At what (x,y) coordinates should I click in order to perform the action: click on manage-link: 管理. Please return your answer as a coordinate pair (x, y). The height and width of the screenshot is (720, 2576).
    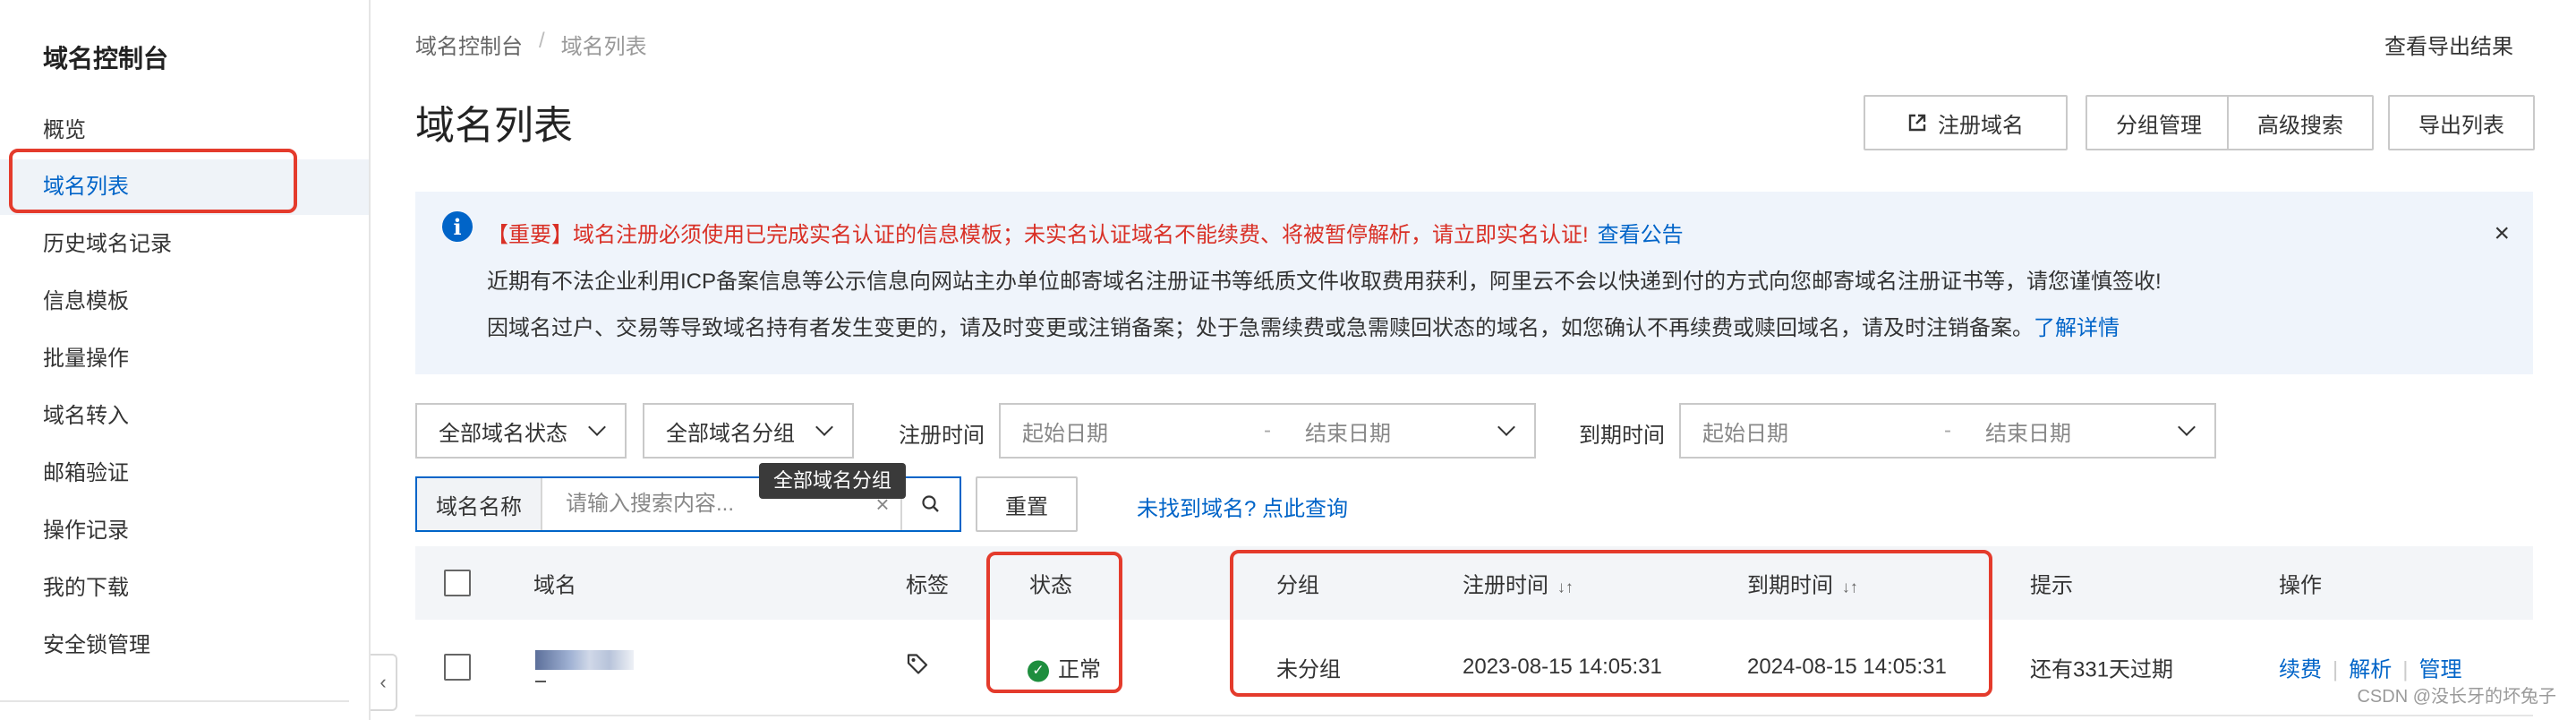
    Looking at the image, I should click on (2439, 670).